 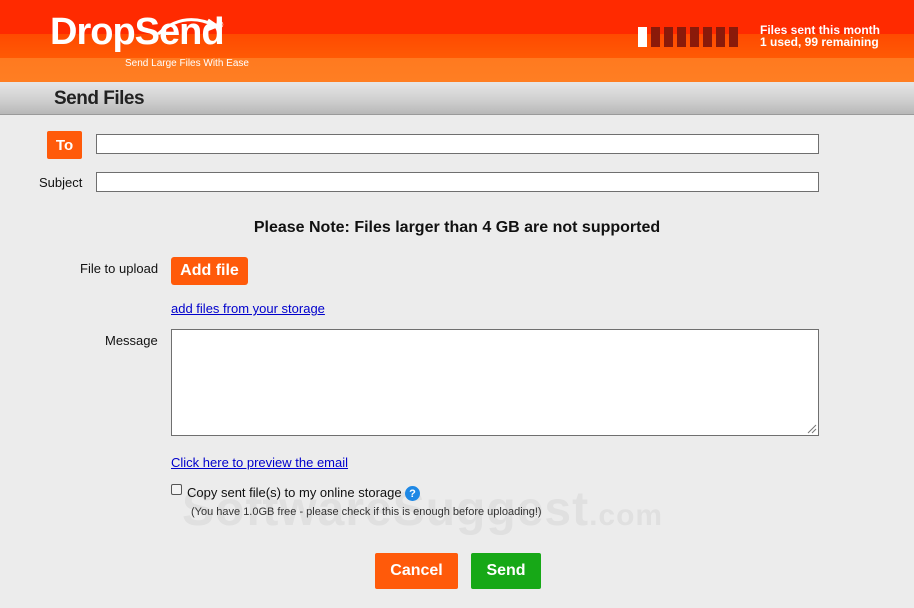 I want to click on help-icon: ?, so click(x=412, y=493).